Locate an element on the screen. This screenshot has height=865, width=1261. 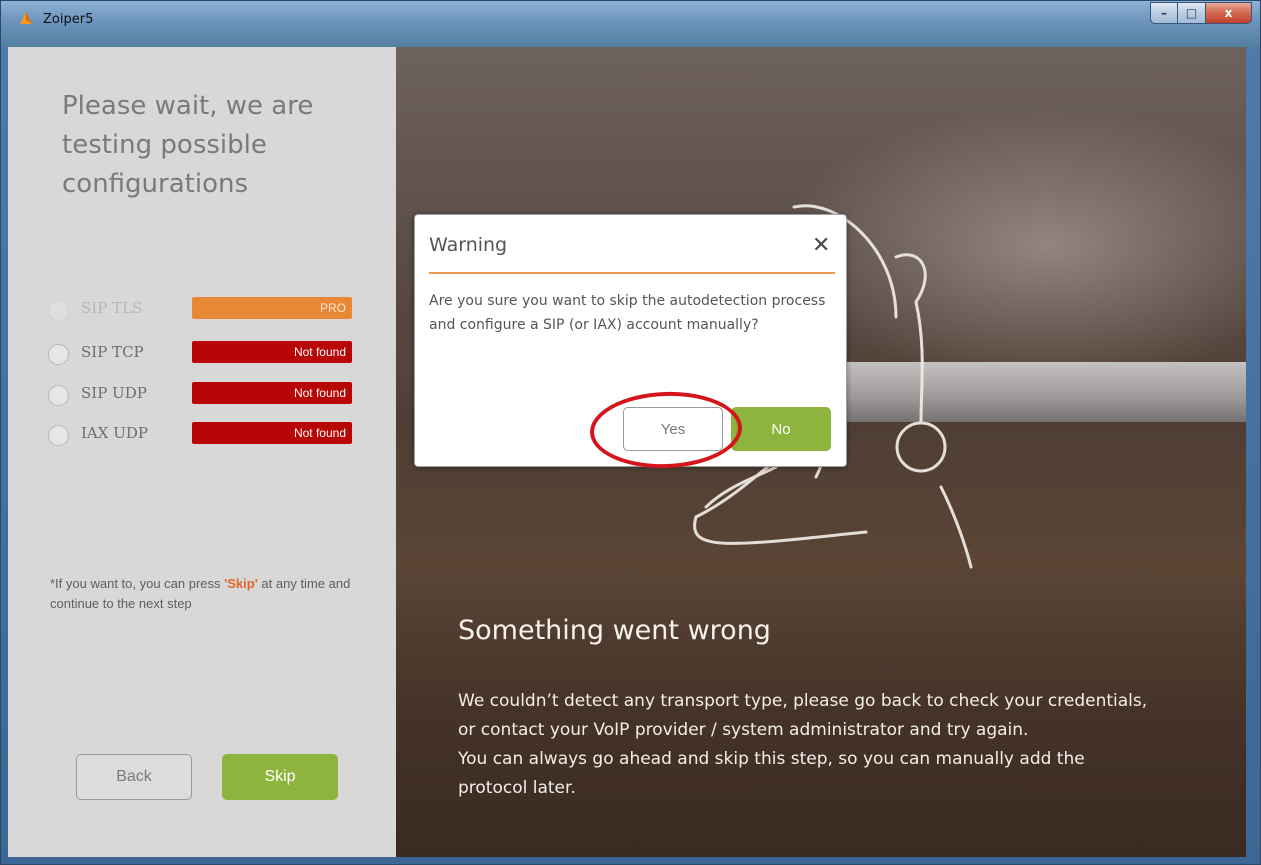
dialog-divider is located at coordinates (632, 273).